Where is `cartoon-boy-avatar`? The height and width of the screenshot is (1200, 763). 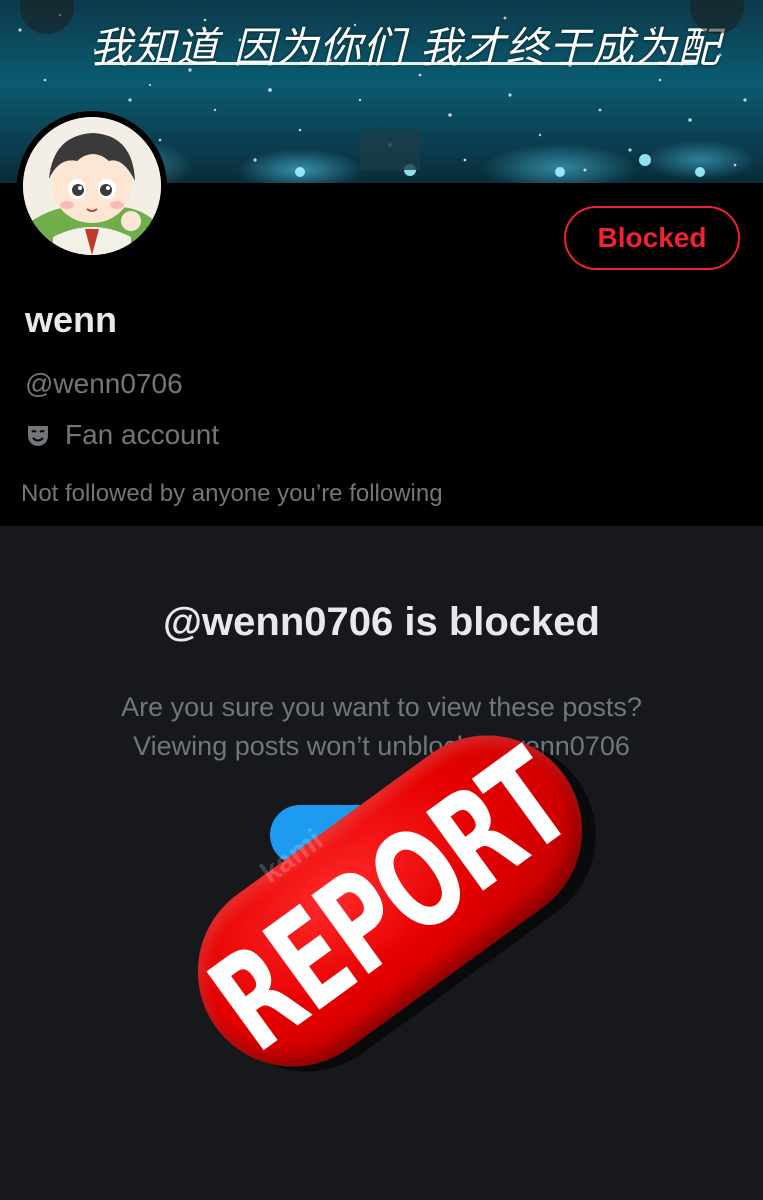 cartoon-boy-avatar is located at coordinates (92, 186).